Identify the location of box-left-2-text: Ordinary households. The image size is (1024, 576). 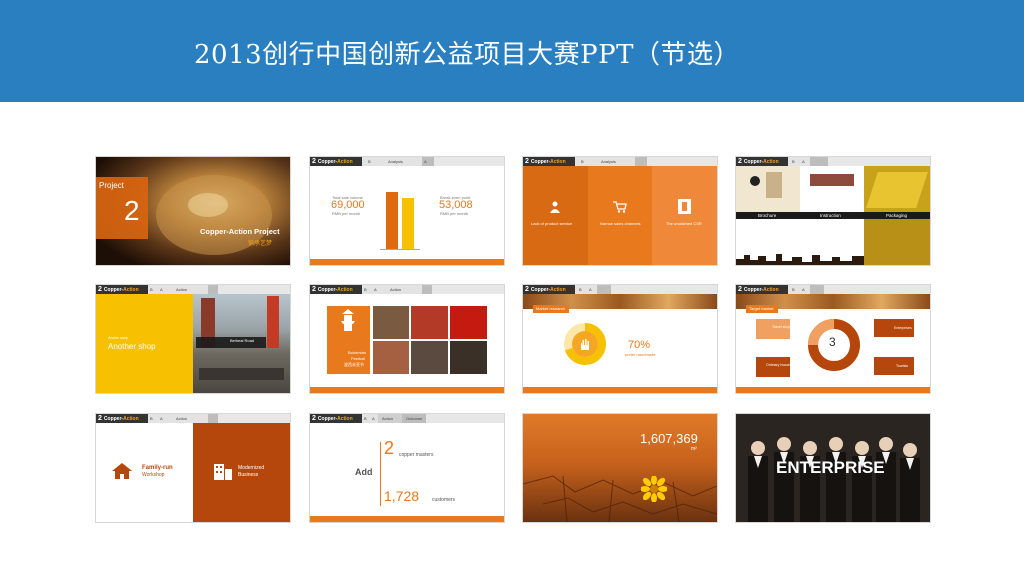
(782, 365).